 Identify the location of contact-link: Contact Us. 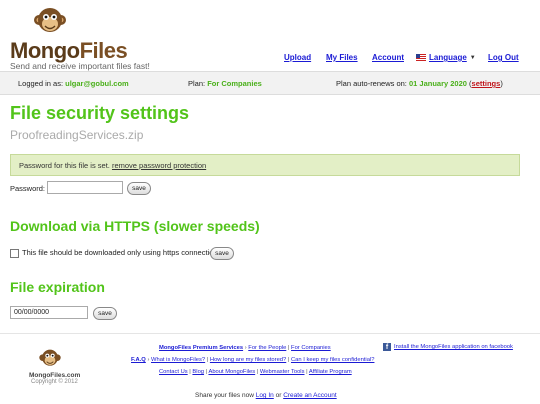
(173, 372).